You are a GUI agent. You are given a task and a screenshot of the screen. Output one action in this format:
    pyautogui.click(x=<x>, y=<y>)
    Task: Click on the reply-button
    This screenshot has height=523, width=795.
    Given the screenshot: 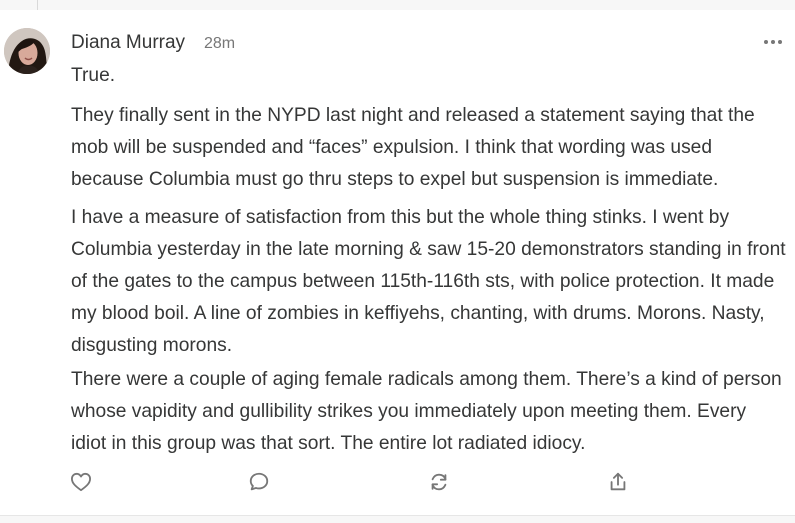 What is the action you would take?
    pyautogui.click(x=259, y=482)
    